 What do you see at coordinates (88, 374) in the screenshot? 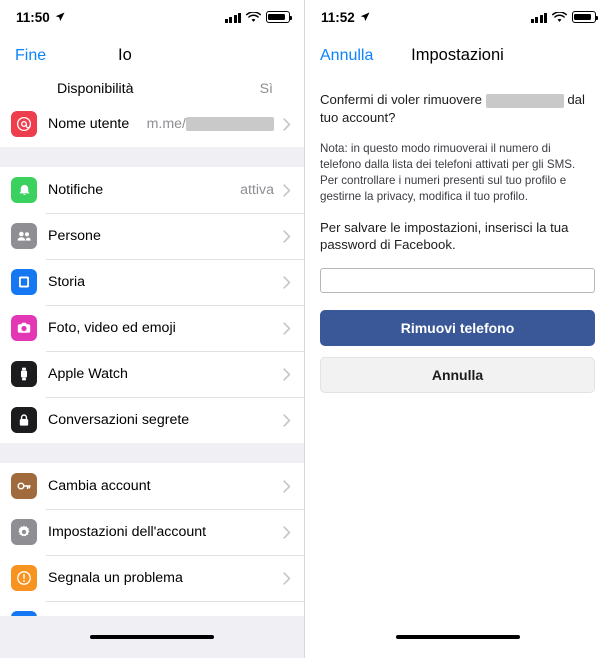
I see `row-label: Apple Watch` at bounding box center [88, 374].